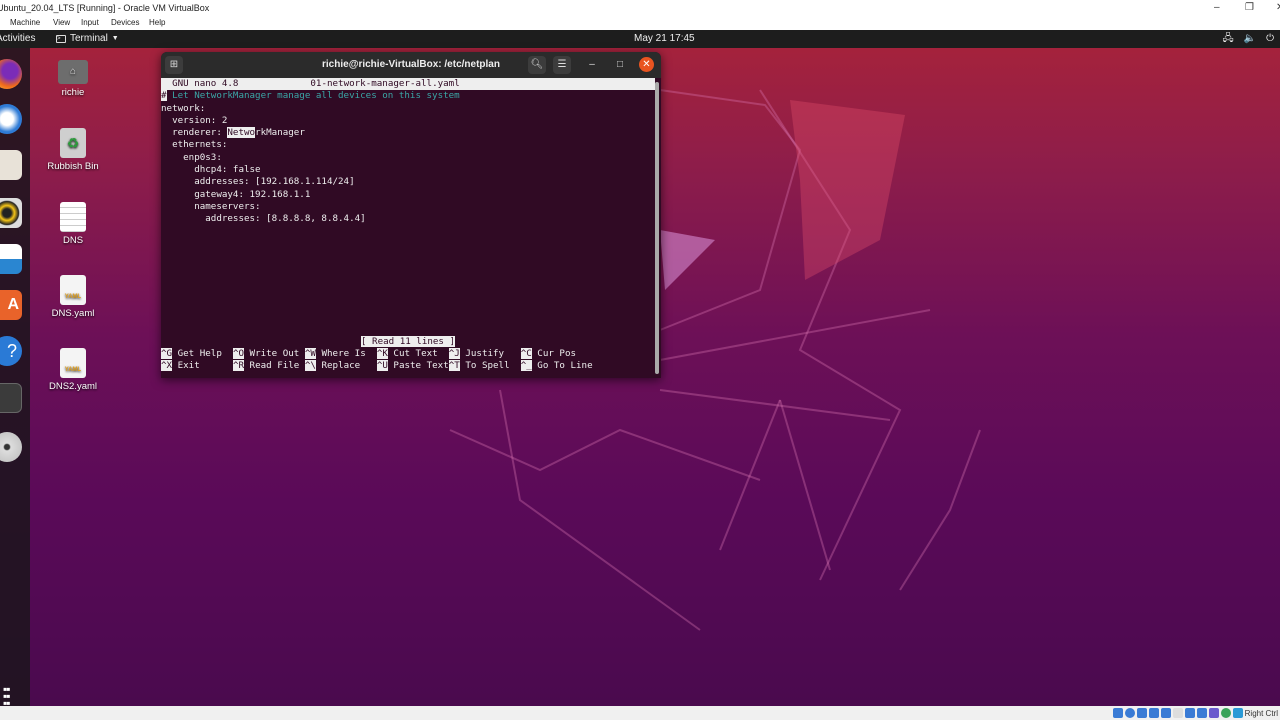 The width and height of the screenshot is (1280, 720). What do you see at coordinates (1129, 713) in the screenshot?
I see `optical-drive-icon` at bounding box center [1129, 713].